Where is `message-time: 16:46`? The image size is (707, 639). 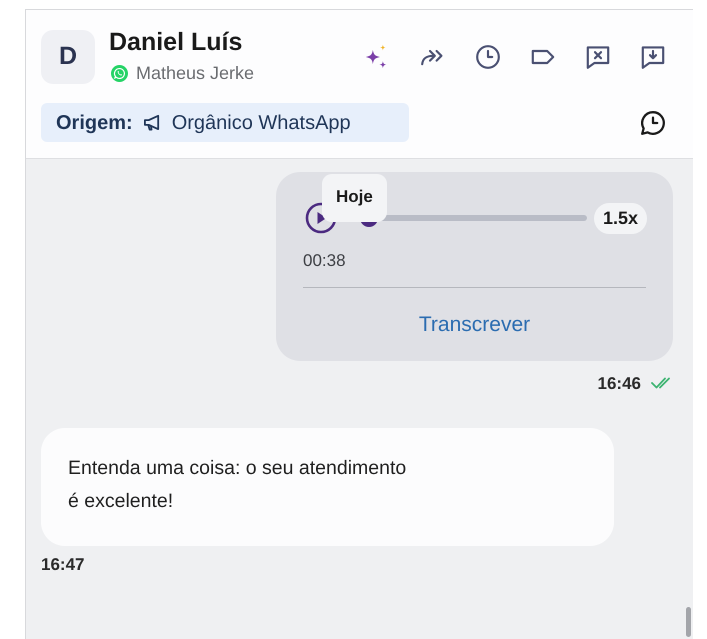 message-time: 16:46 is located at coordinates (619, 383).